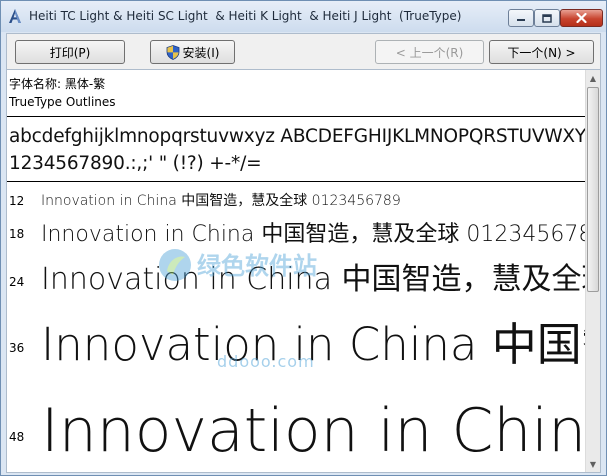 The width and height of the screenshot is (607, 476). What do you see at coordinates (17, 234) in the screenshot?
I see `size-label: 18` at bounding box center [17, 234].